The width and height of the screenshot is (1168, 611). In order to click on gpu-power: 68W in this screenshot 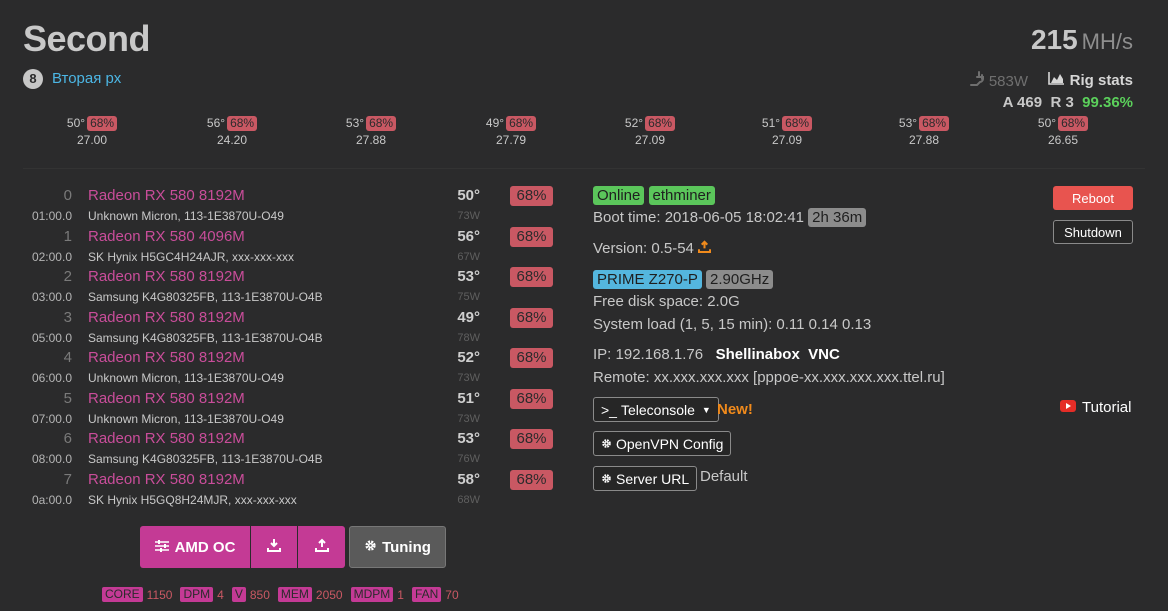, I will do `click(468, 499)`.